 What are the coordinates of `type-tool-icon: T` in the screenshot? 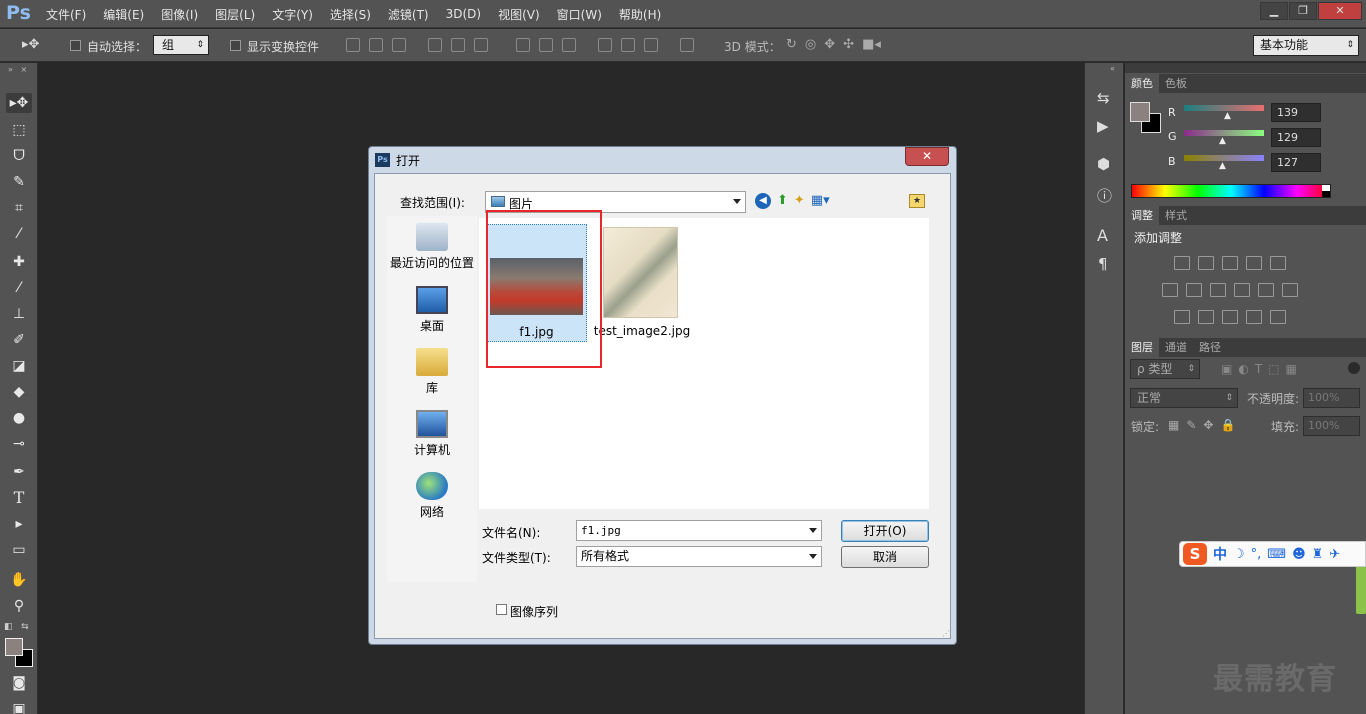 It's located at (19, 498).